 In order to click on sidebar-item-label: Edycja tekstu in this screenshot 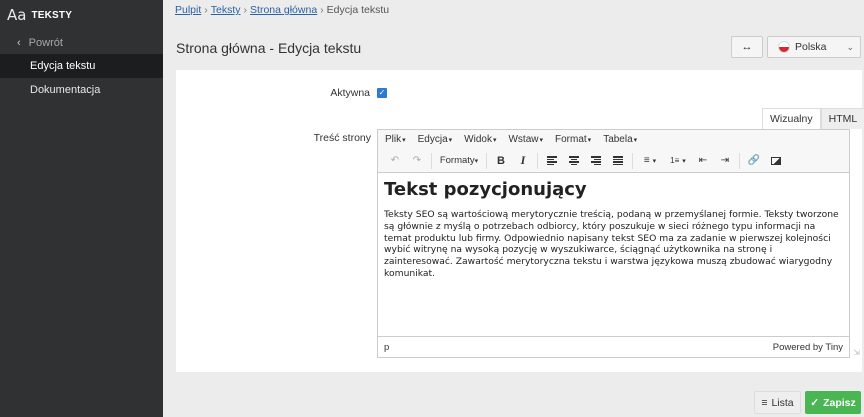, I will do `click(63, 66)`.